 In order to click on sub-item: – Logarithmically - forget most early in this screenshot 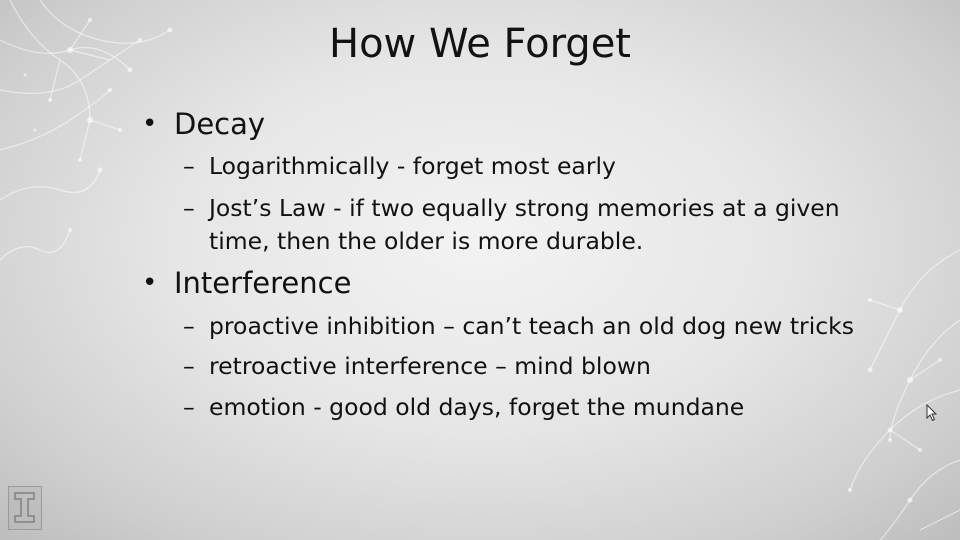, I will do `click(399, 166)`.